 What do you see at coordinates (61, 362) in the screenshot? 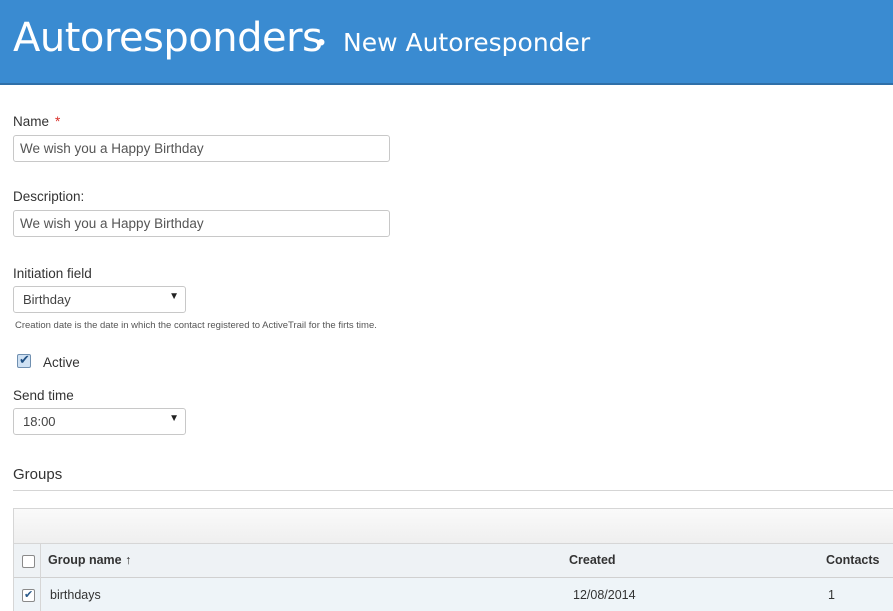
I see `active-label: Active` at bounding box center [61, 362].